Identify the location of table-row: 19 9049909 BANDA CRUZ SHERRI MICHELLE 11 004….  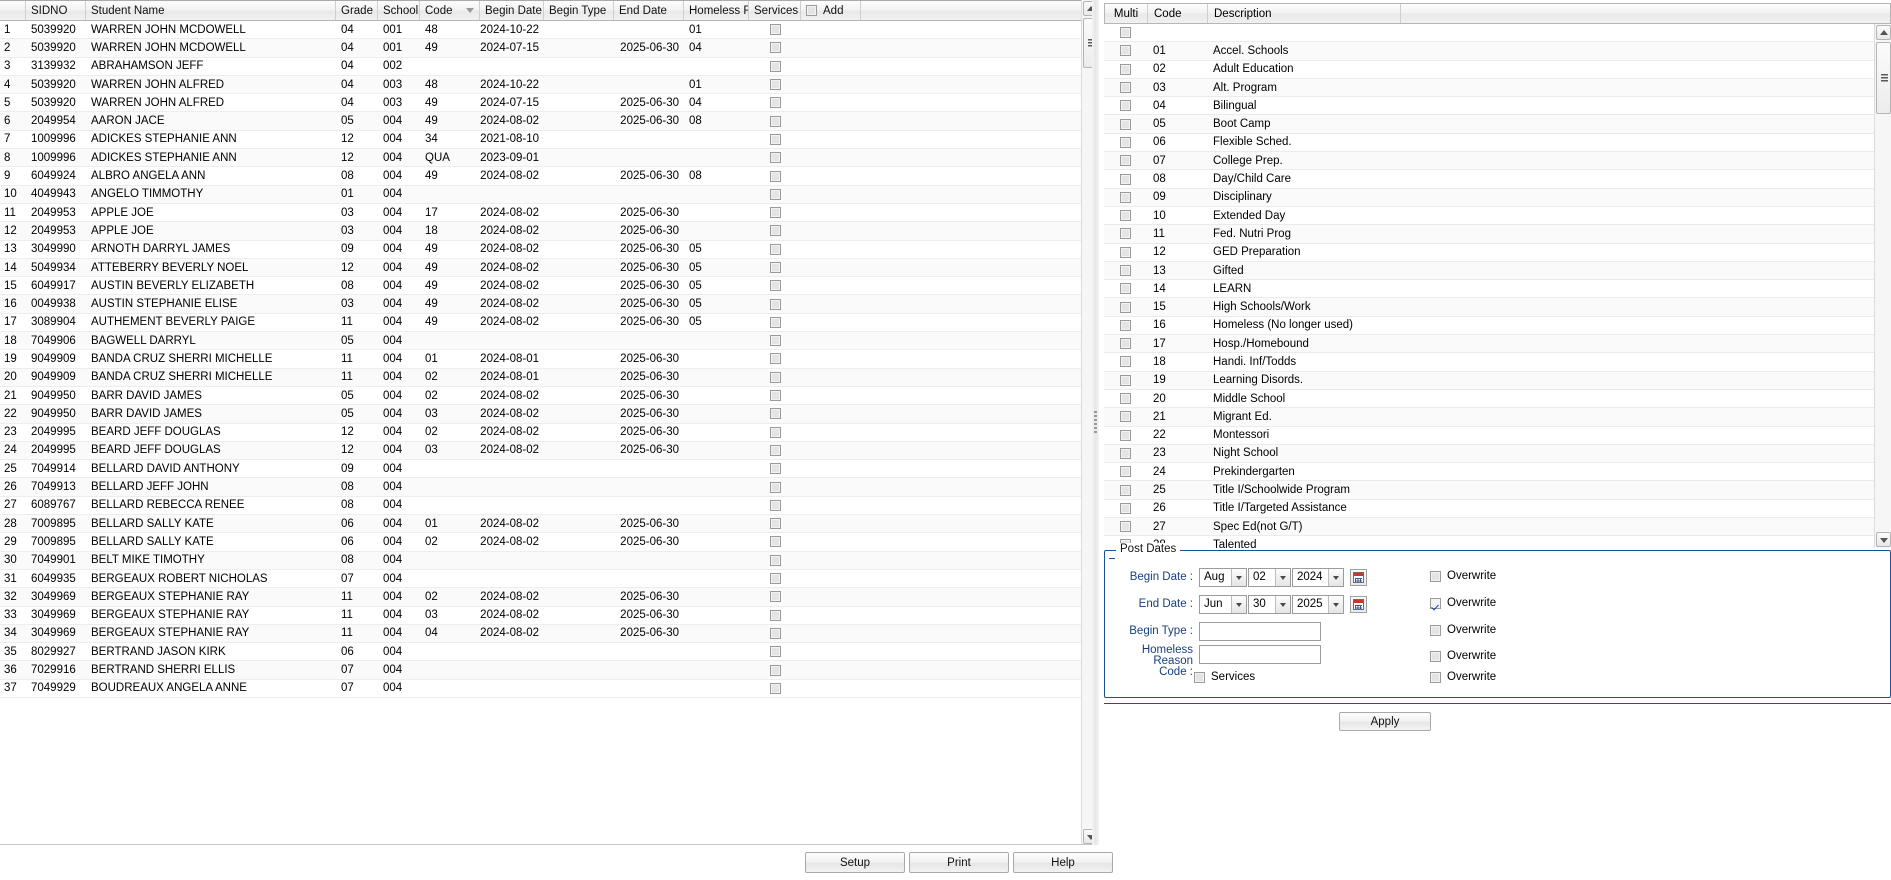
(549, 359).